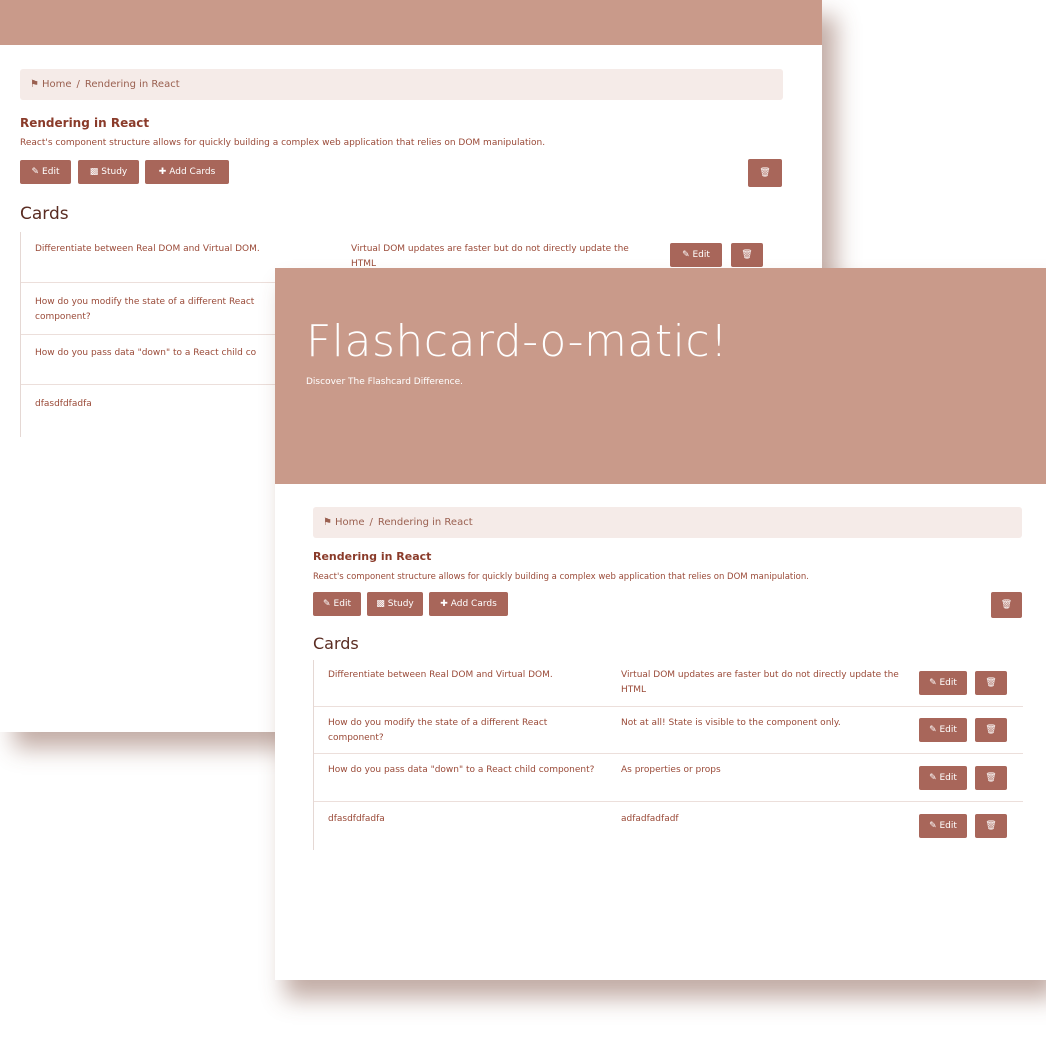 The width and height of the screenshot is (1046, 1046). Describe the element at coordinates (517, 341) in the screenshot. I see `app-title: Flashcard-o-matic!` at that location.